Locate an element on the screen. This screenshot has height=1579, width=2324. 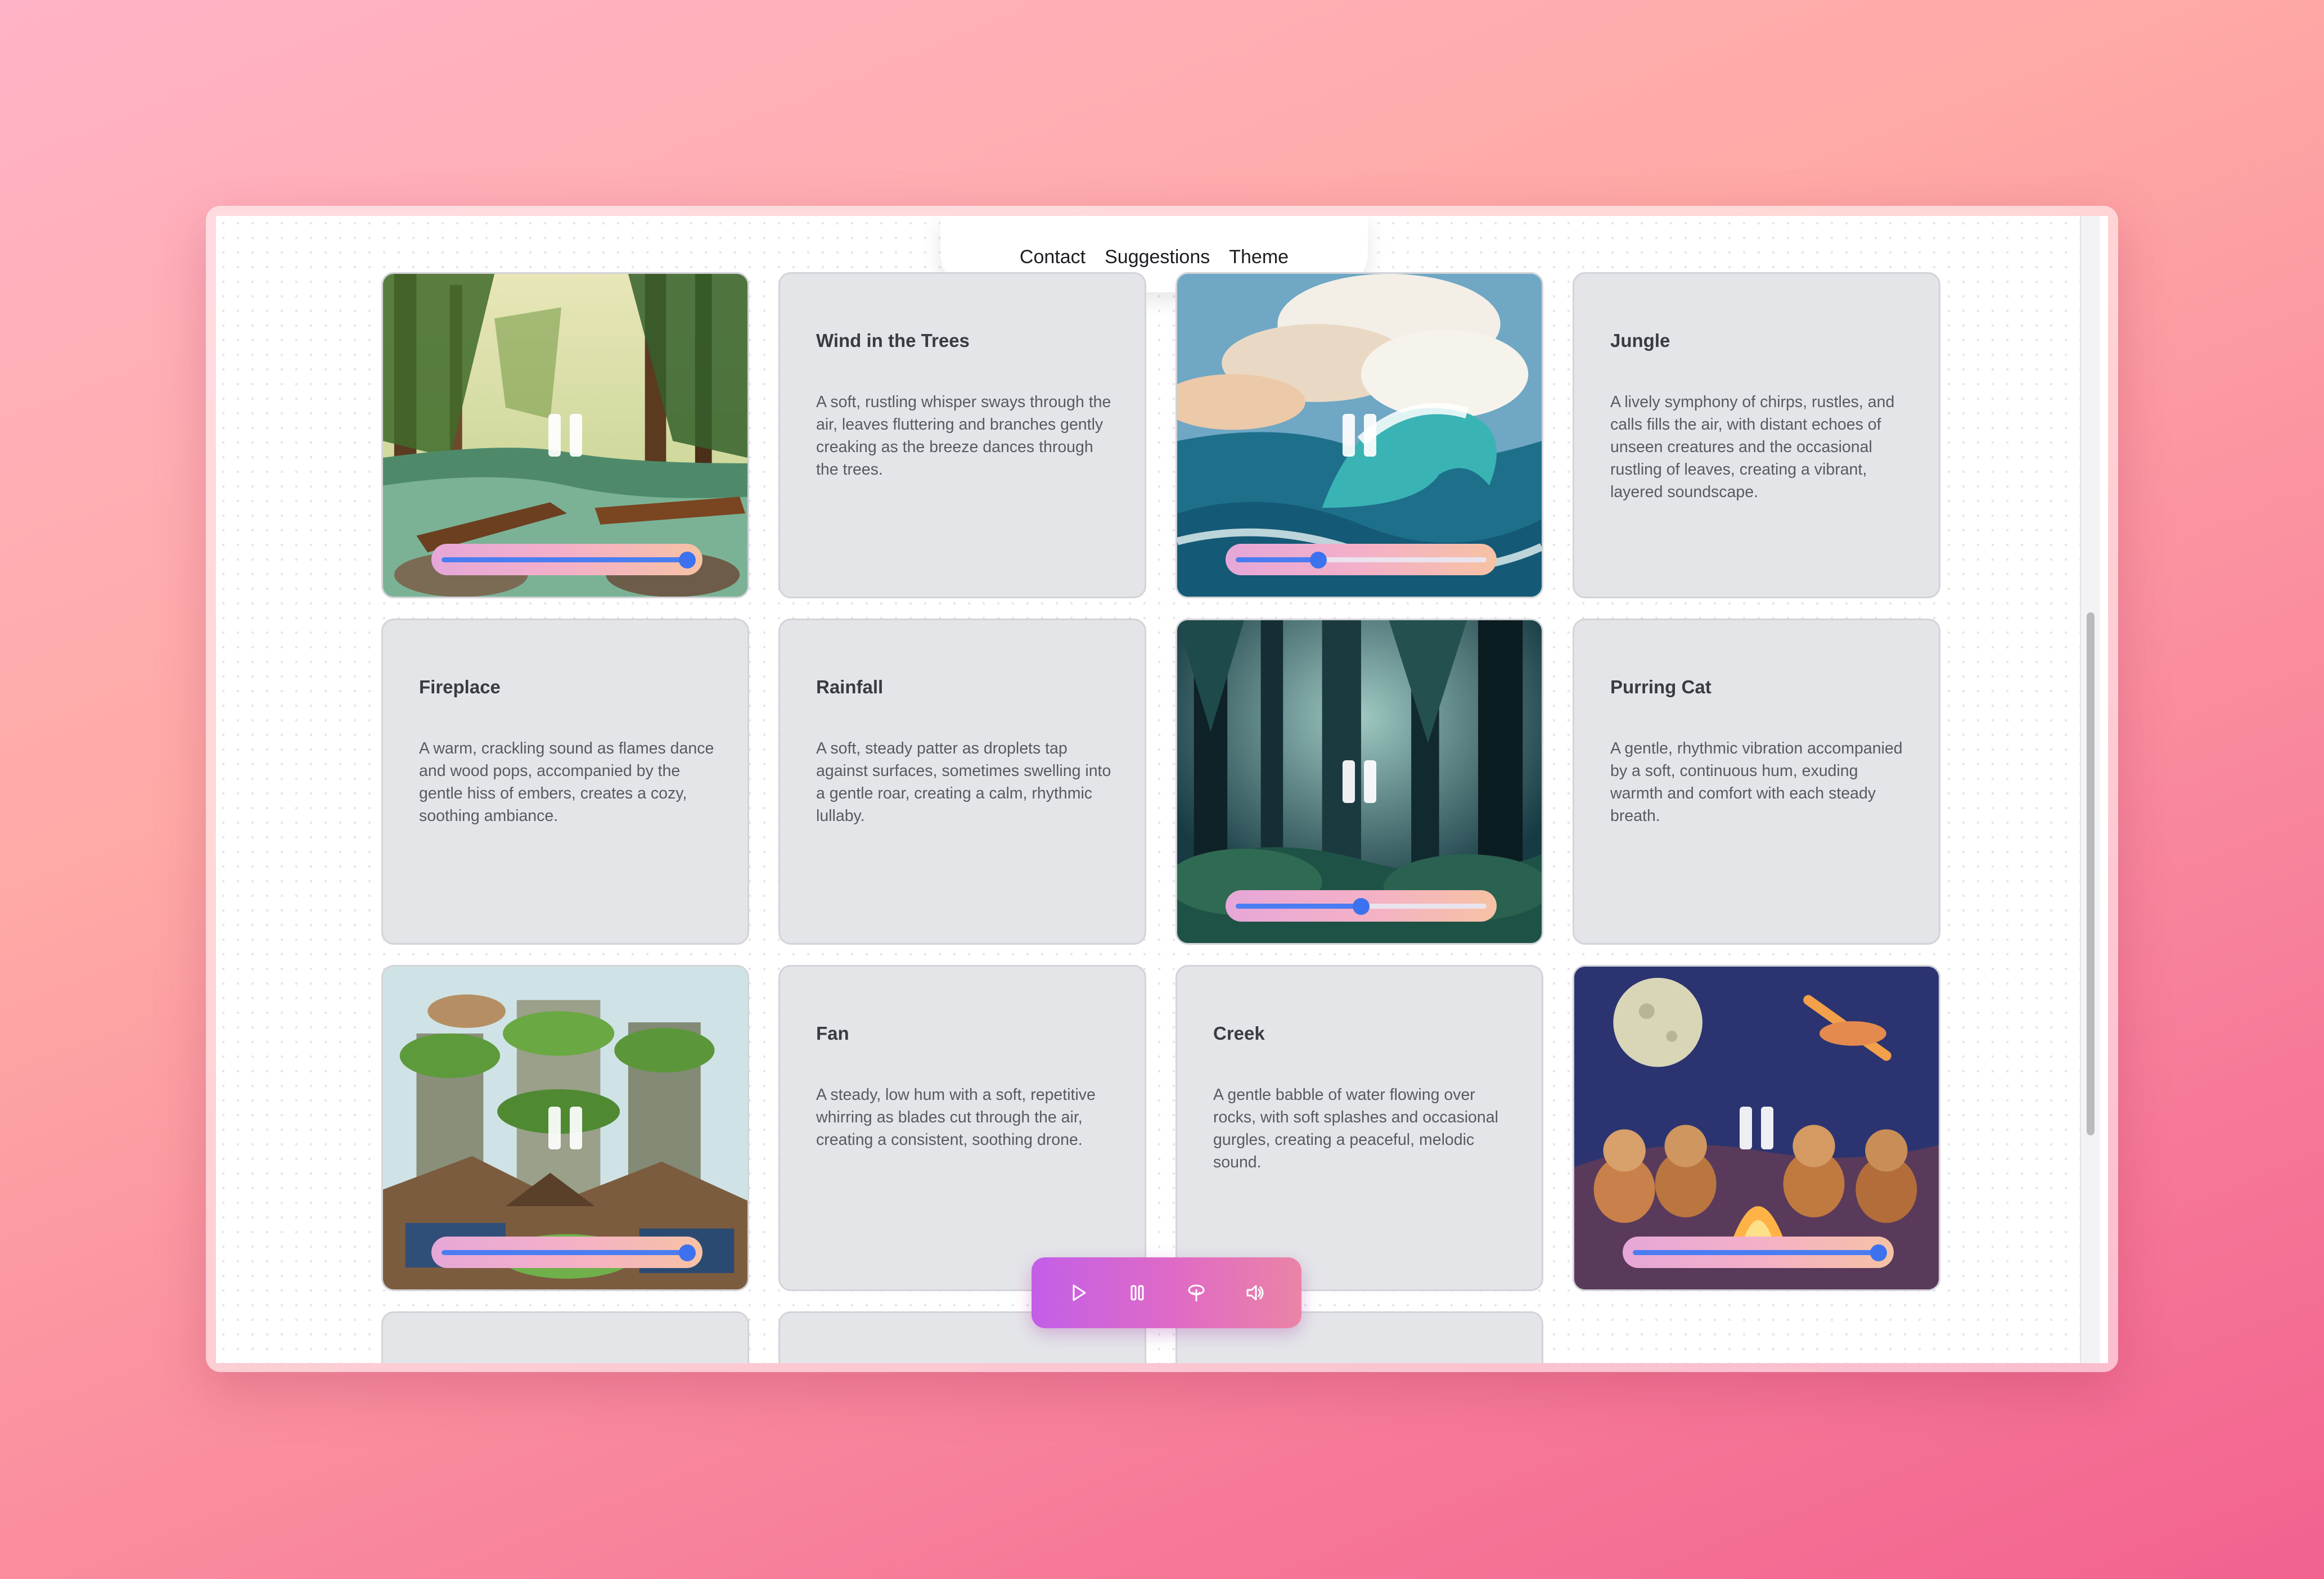
sound-title: Rainfall is located at coordinates (850, 686).